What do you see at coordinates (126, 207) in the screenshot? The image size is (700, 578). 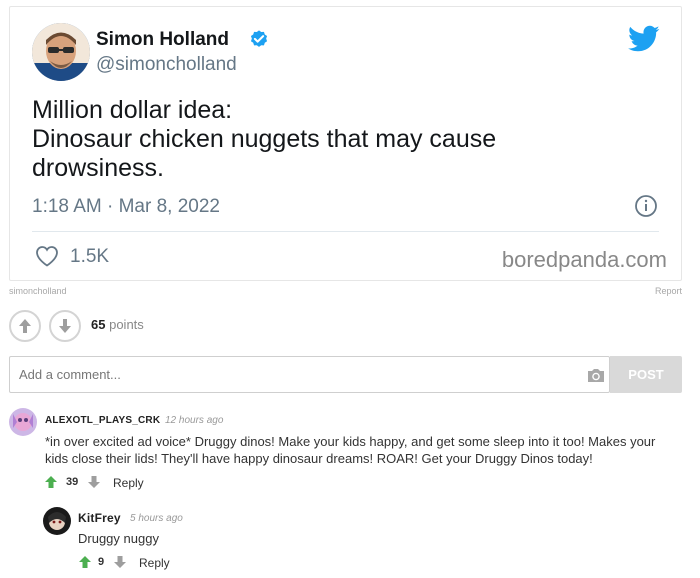 I see `tweet-timestamp: 1:18 AM · Mar 8, 2022` at bounding box center [126, 207].